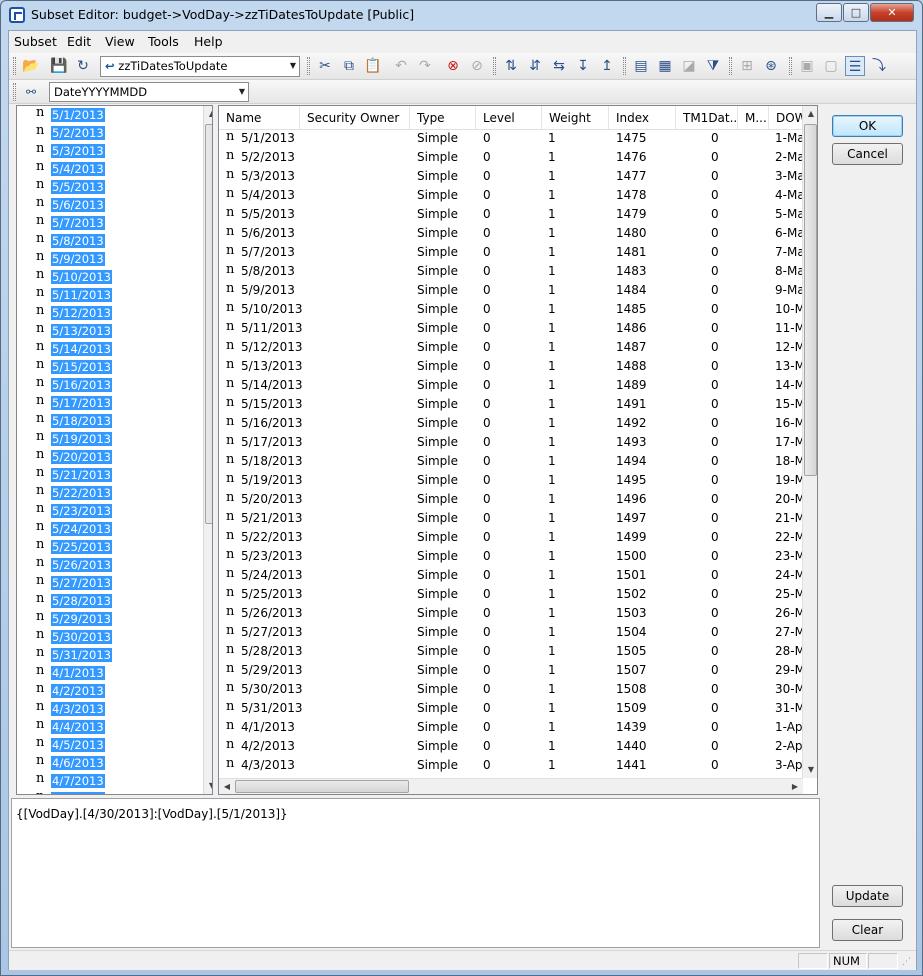  I want to click on alias-combo: DateYYYYMMDD ▼, so click(149, 92).